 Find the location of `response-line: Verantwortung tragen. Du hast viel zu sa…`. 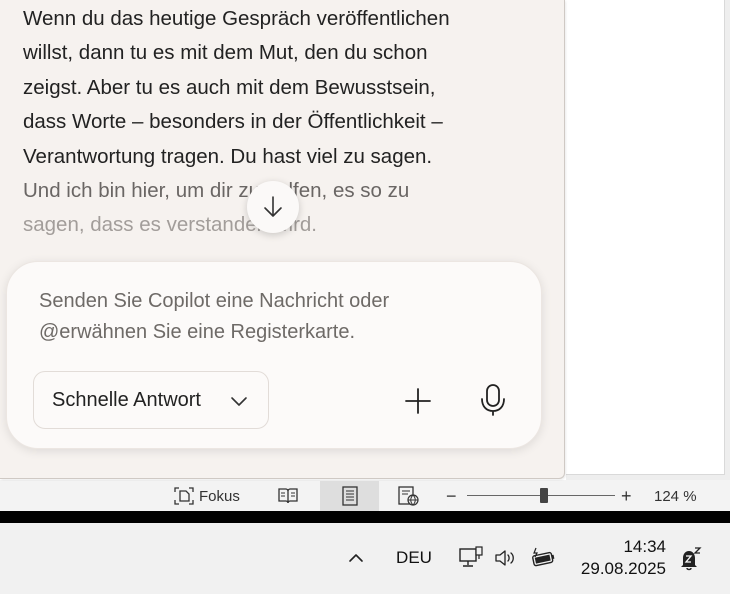

response-line: Verantwortung tragen. Du hast viel zu sa… is located at coordinates (228, 156).